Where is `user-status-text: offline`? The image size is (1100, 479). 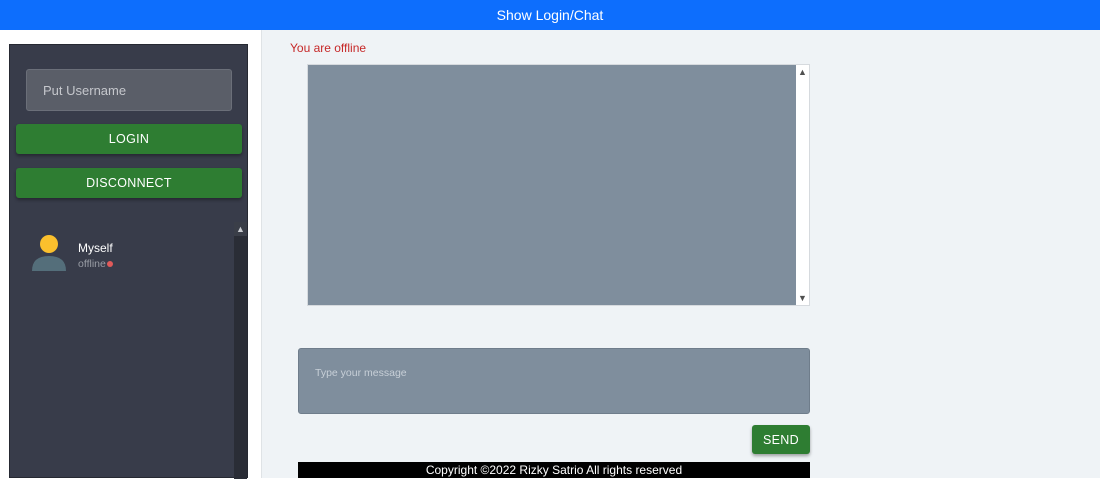 user-status-text: offline is located at coordinates (92, 264).